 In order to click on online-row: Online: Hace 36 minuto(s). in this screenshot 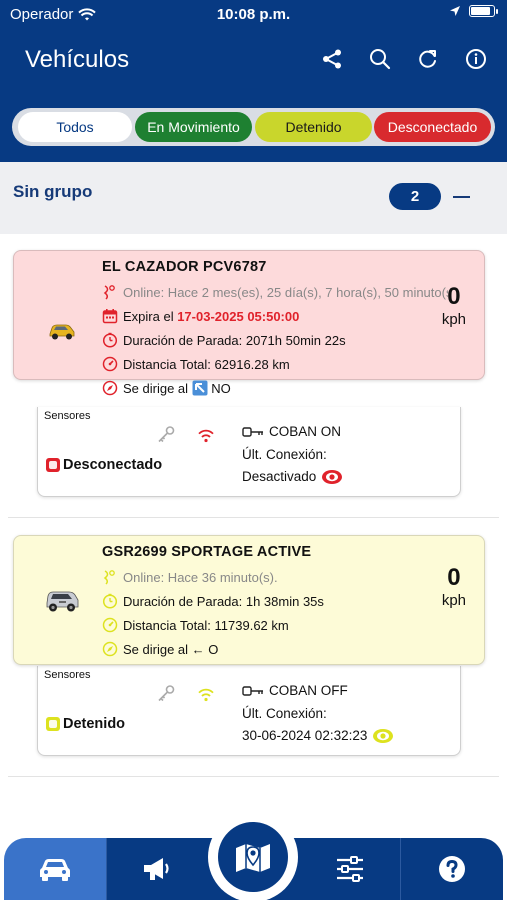, I will do `click(275, 577)`.